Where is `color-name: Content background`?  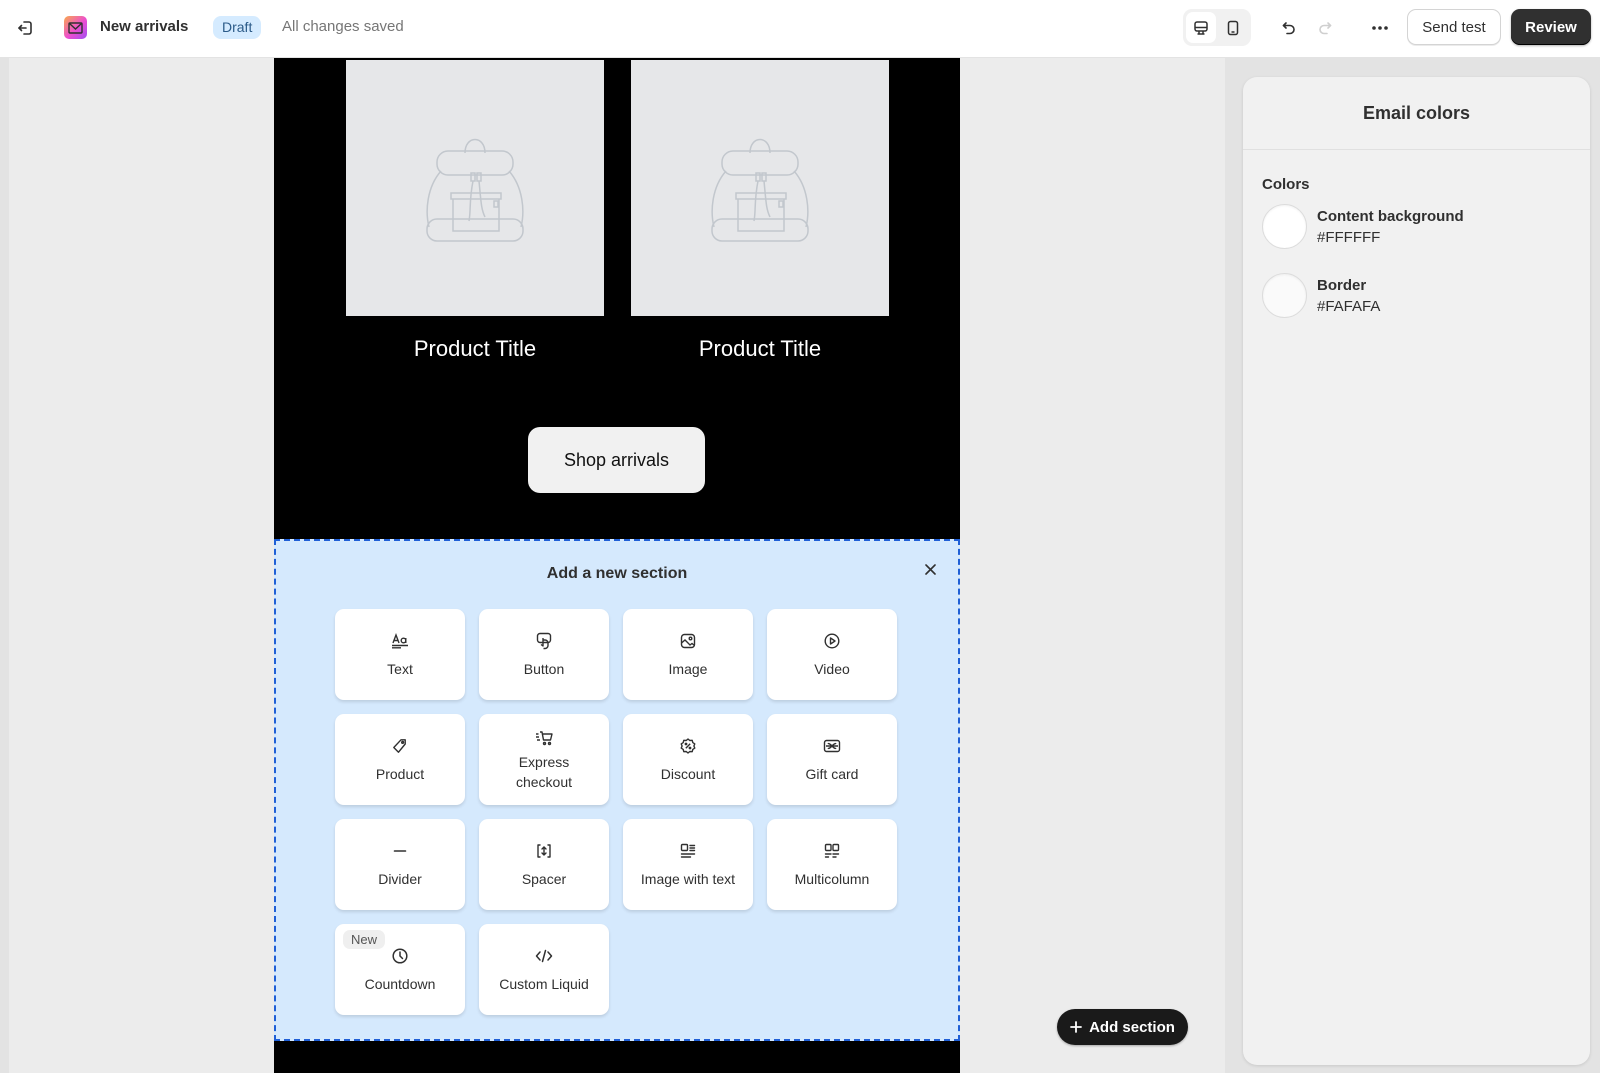 color-name: Content background is located at coordinates (1390, 216).